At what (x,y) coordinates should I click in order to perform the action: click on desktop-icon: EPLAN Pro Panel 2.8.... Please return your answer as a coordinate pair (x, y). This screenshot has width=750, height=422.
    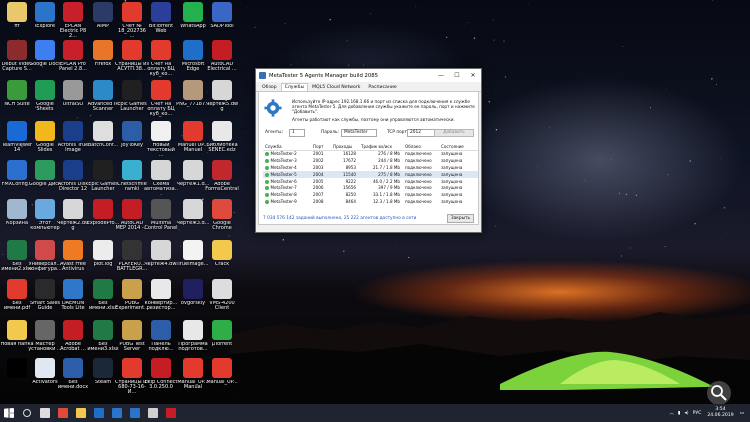
    Looking at the image, I should click on (73, 62).